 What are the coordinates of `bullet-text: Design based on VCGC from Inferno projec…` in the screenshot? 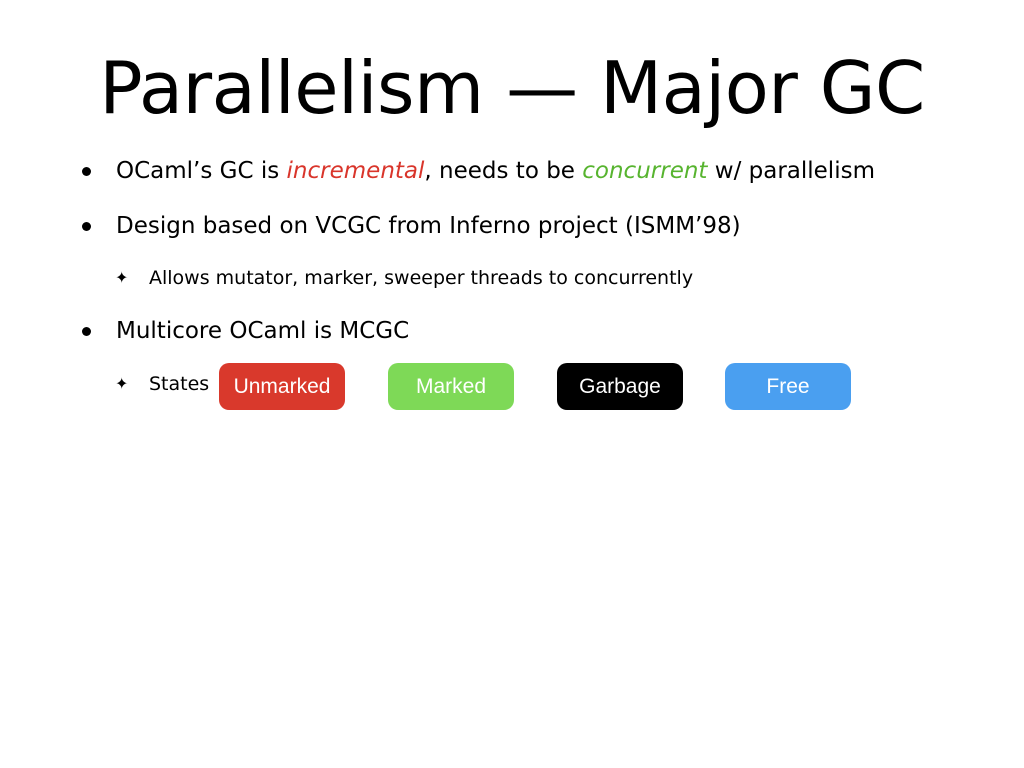 It's located at (428, 226).